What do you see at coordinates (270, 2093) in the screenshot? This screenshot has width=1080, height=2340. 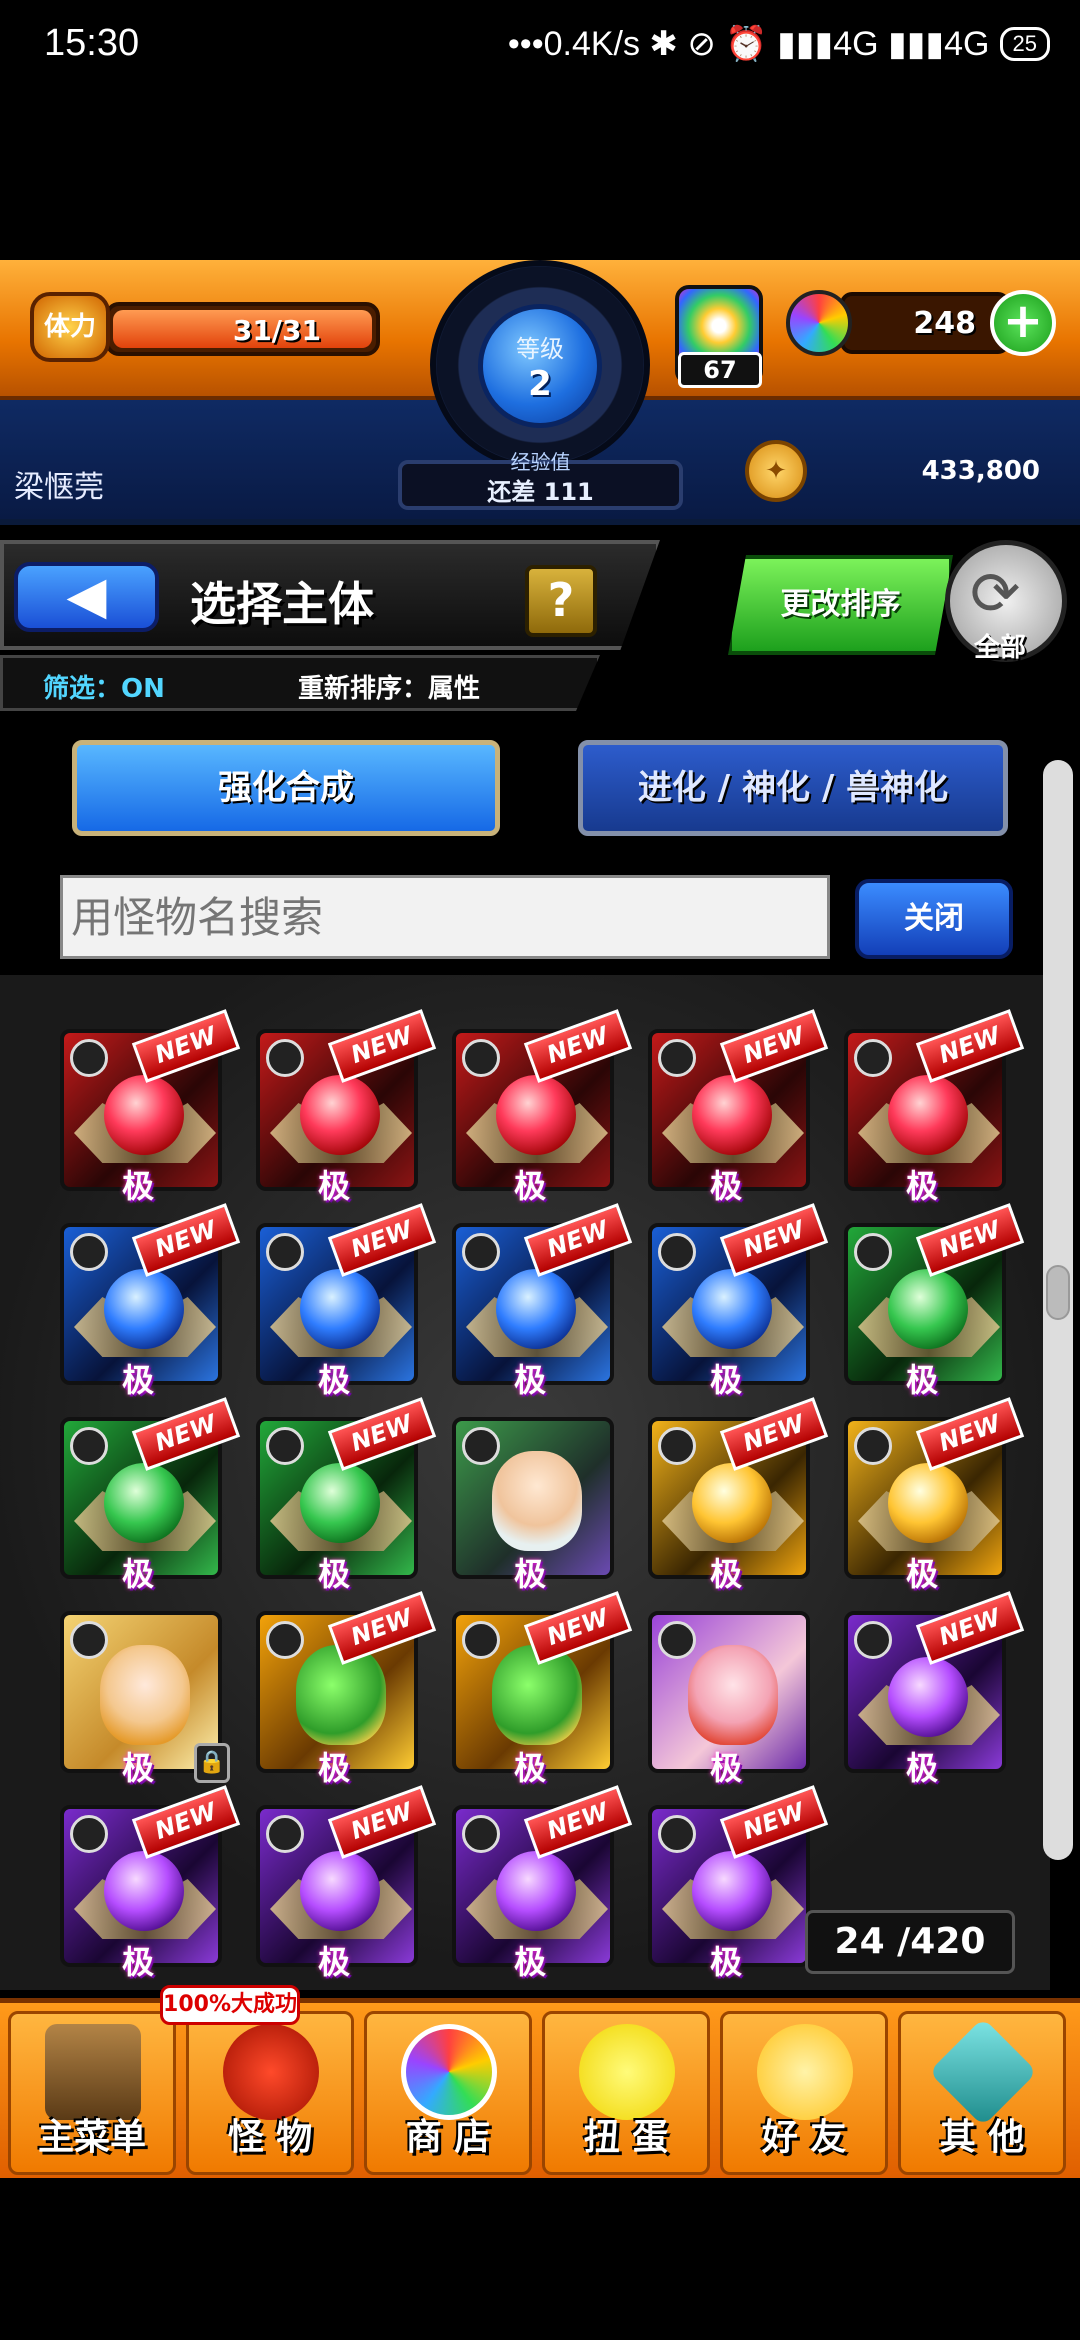 I see `nav-monster: 怪 物` at bounding box center [270, 2093].